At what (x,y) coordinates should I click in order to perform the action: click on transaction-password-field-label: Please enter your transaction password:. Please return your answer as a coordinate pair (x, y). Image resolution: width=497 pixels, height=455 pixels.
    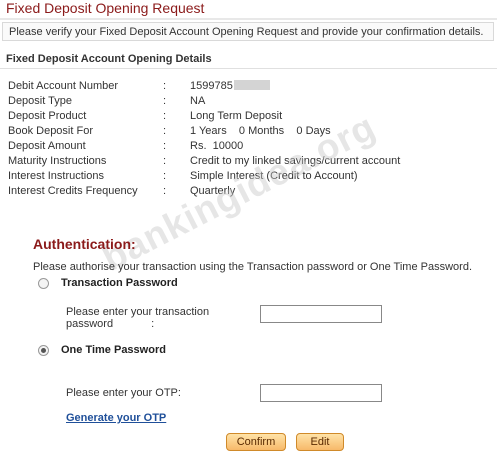
    Looking at the image, I should click on (137, 318).